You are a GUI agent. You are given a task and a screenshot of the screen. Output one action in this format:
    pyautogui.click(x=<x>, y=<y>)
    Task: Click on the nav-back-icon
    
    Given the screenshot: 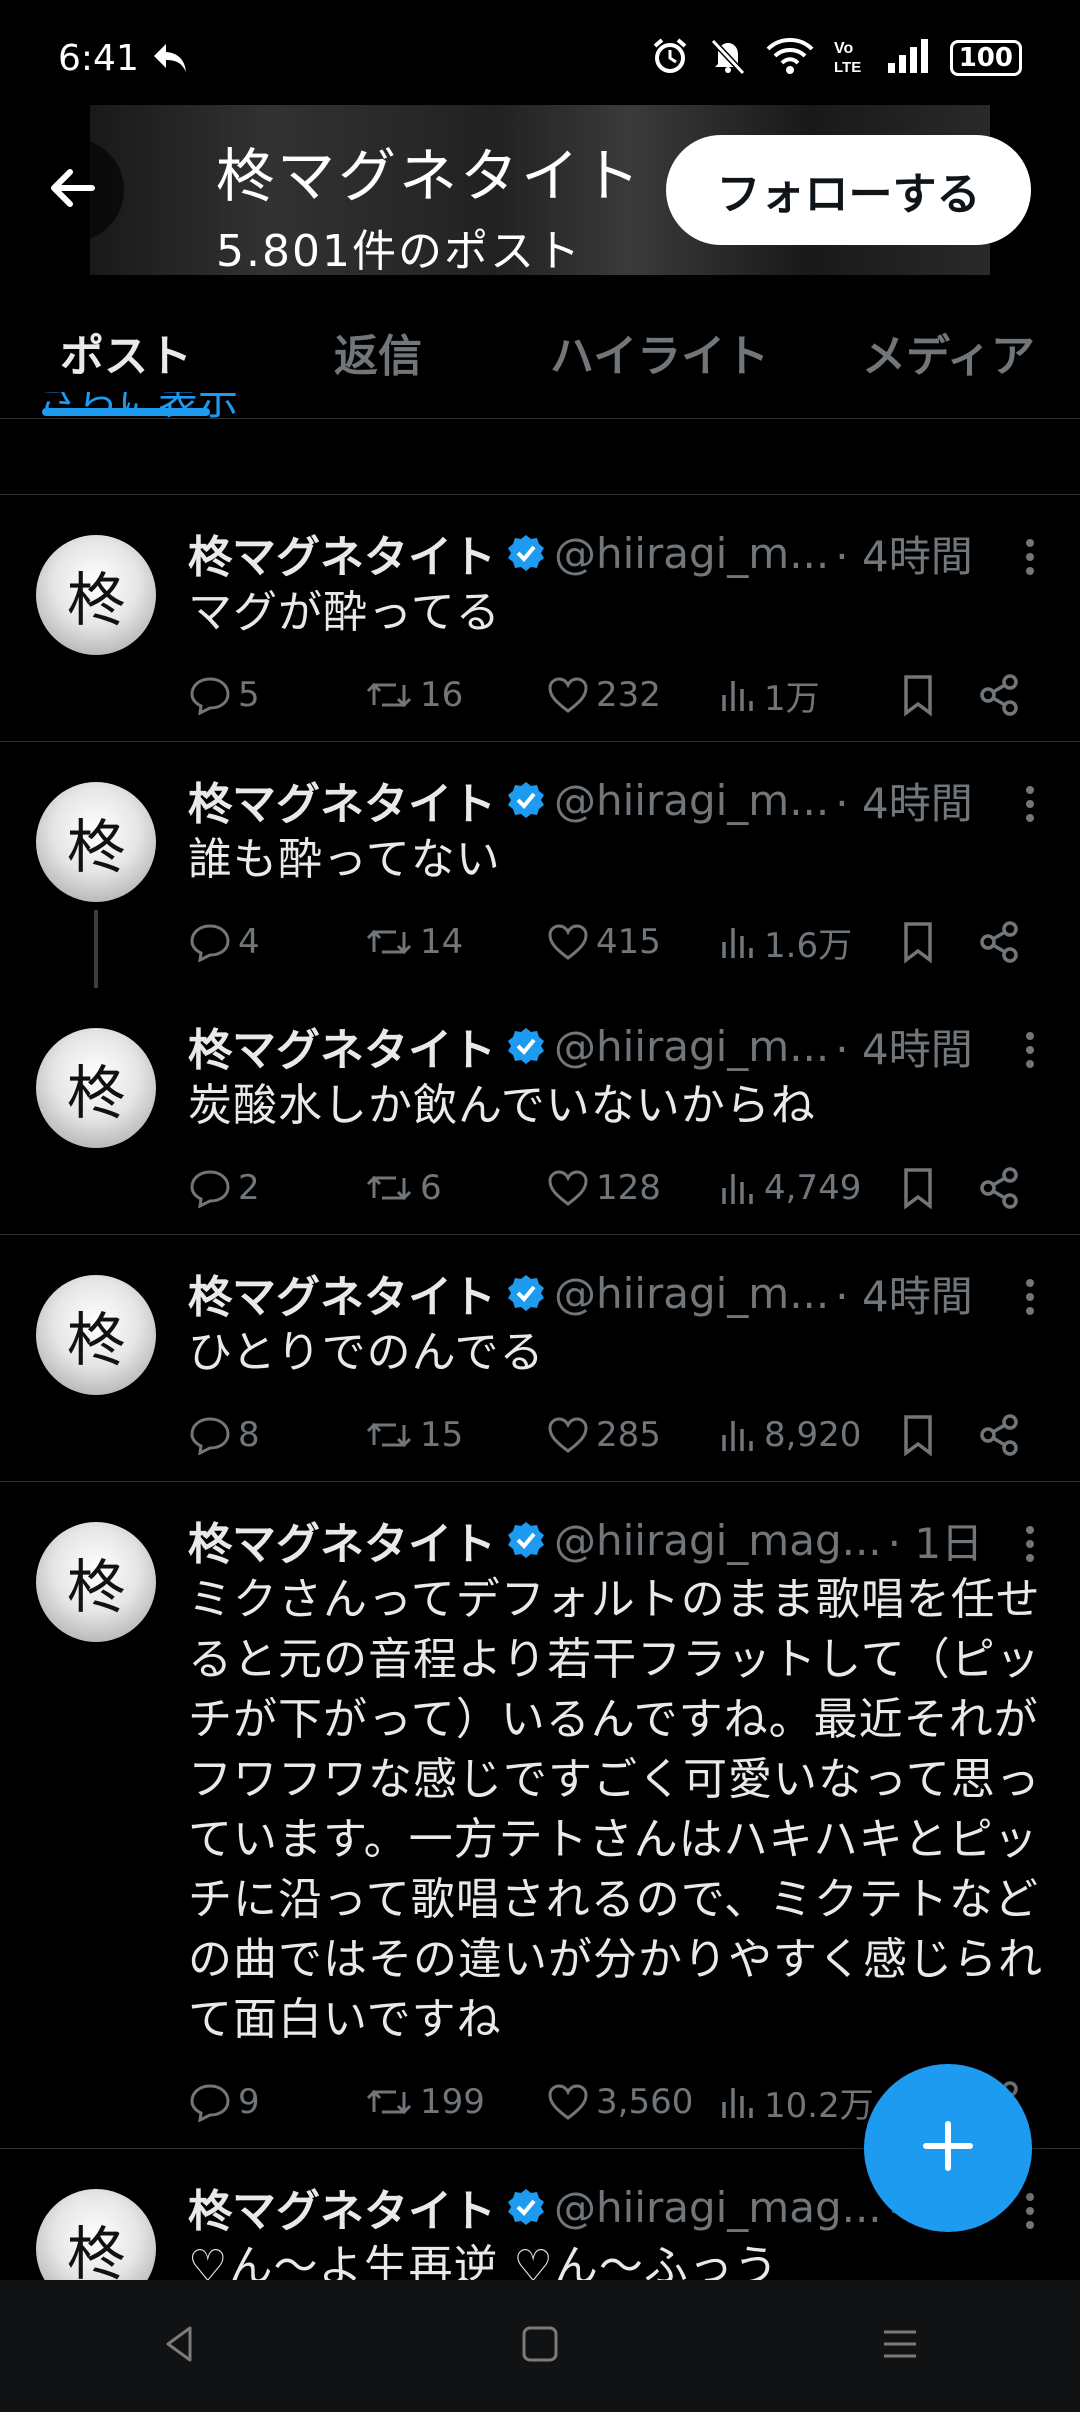 What is the action you would take?
    pyautogui.click(x=180, y=2346)
    